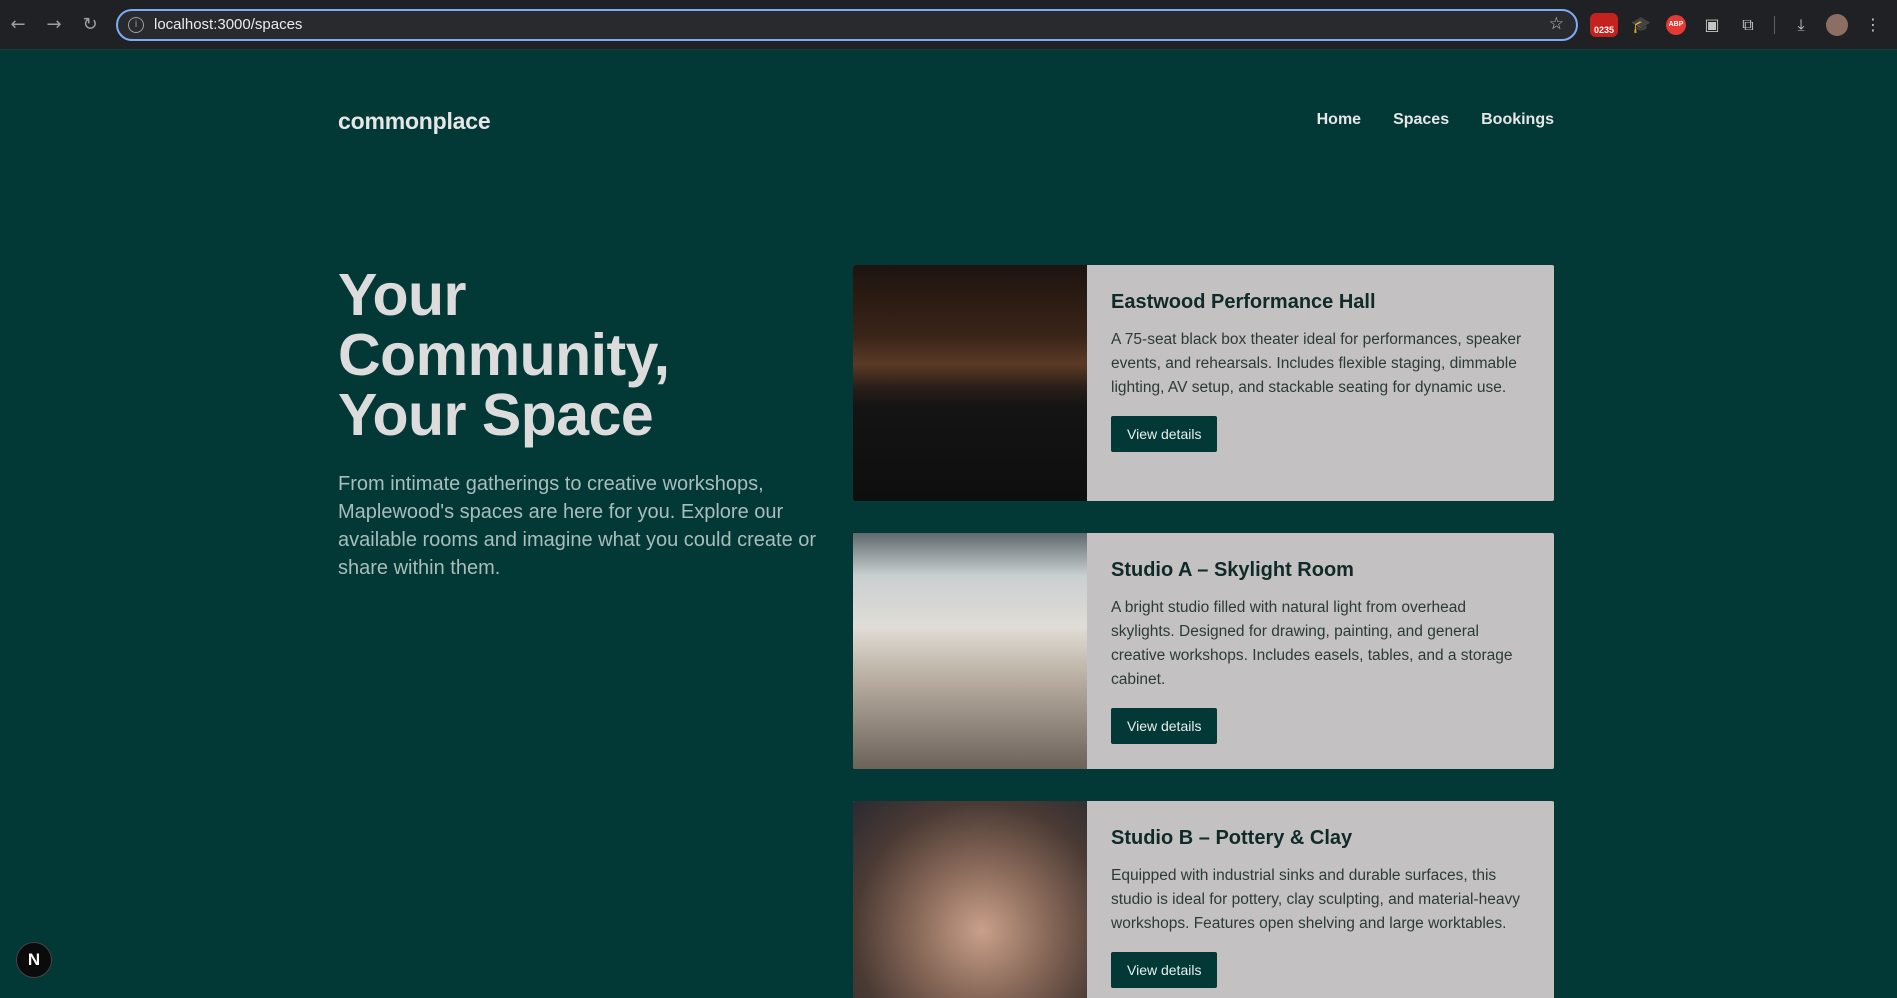 Image resolution: width=1897 pixels, height=998 pixels. Describe the element at coordinates (1641, 25) in the screenshot. I see `graduation-cap-icon: 🎓` at that location.